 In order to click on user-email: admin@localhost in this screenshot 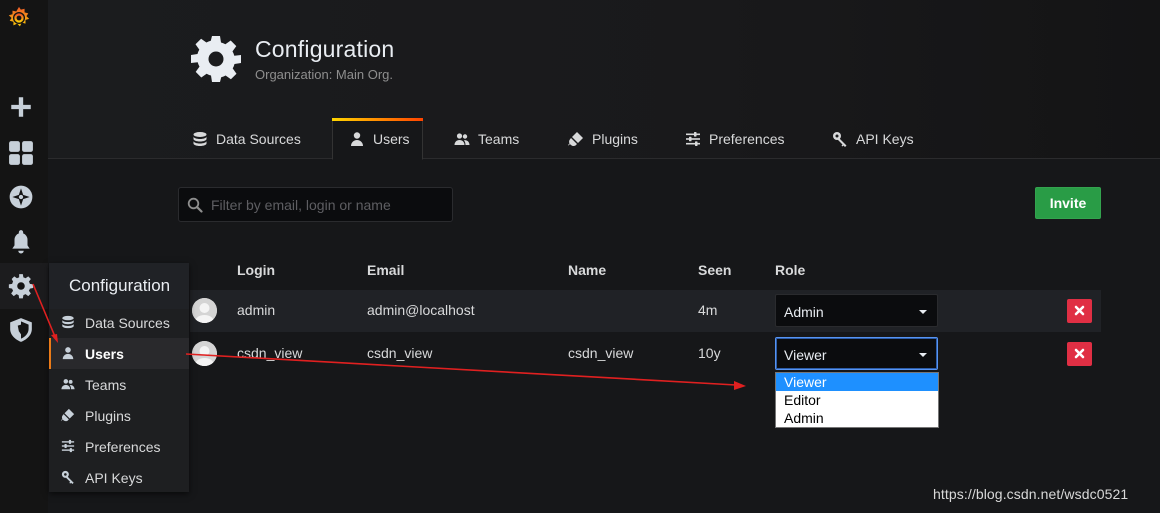, I will do `click(421, 310)`.